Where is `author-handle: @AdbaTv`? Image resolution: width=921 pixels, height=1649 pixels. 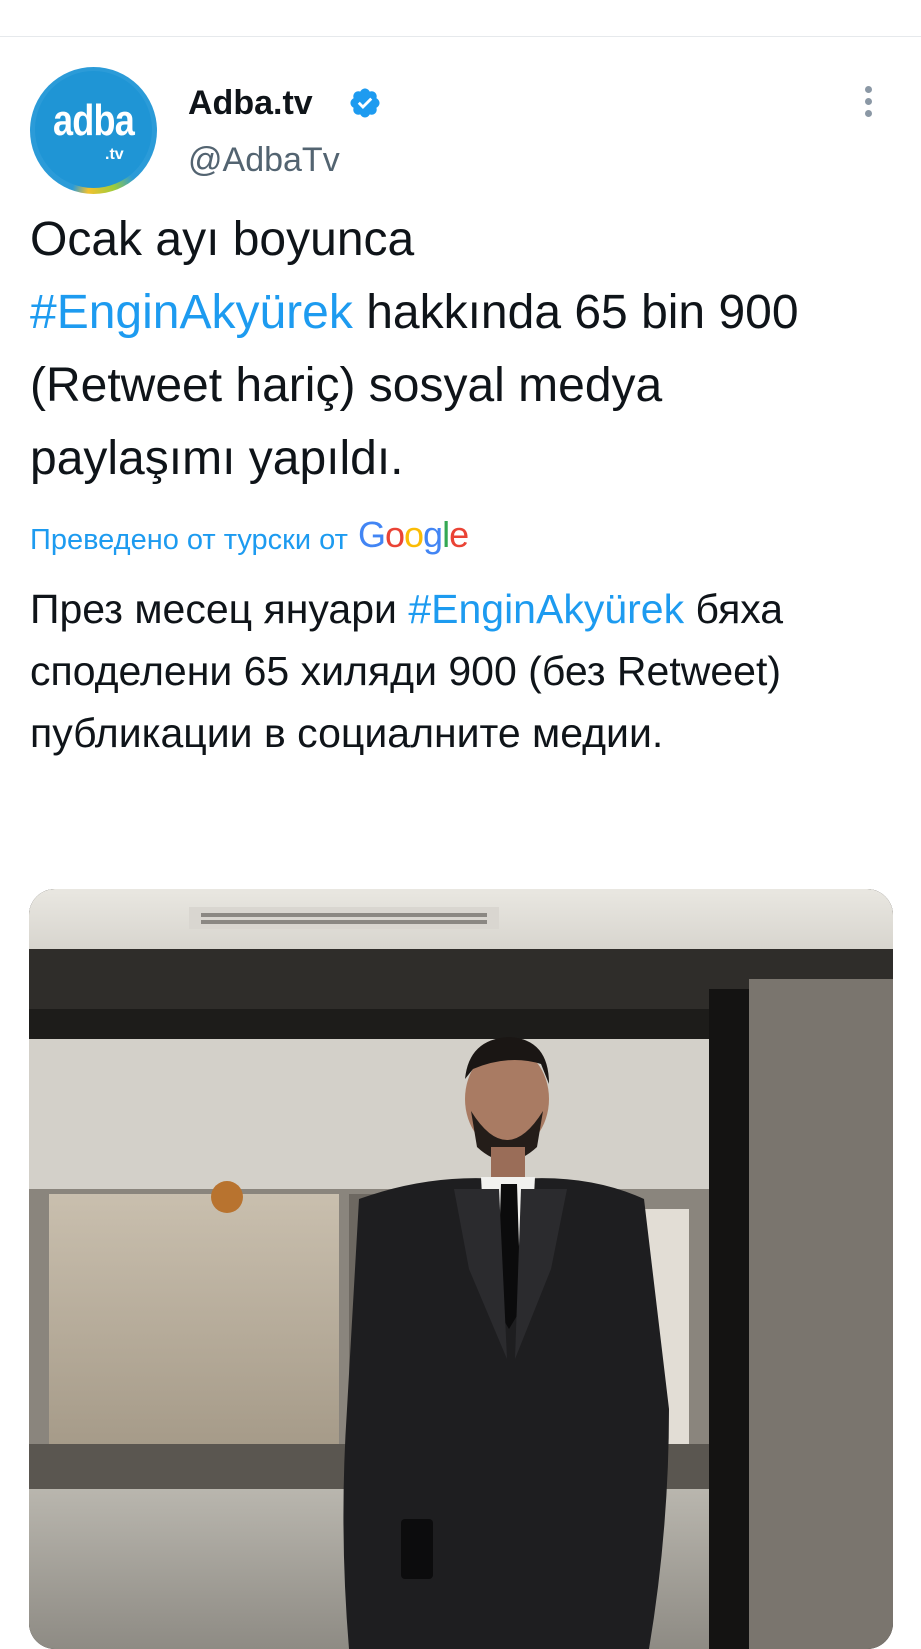 author-handle: @AdbaTv is located at coordinates (264, 160).